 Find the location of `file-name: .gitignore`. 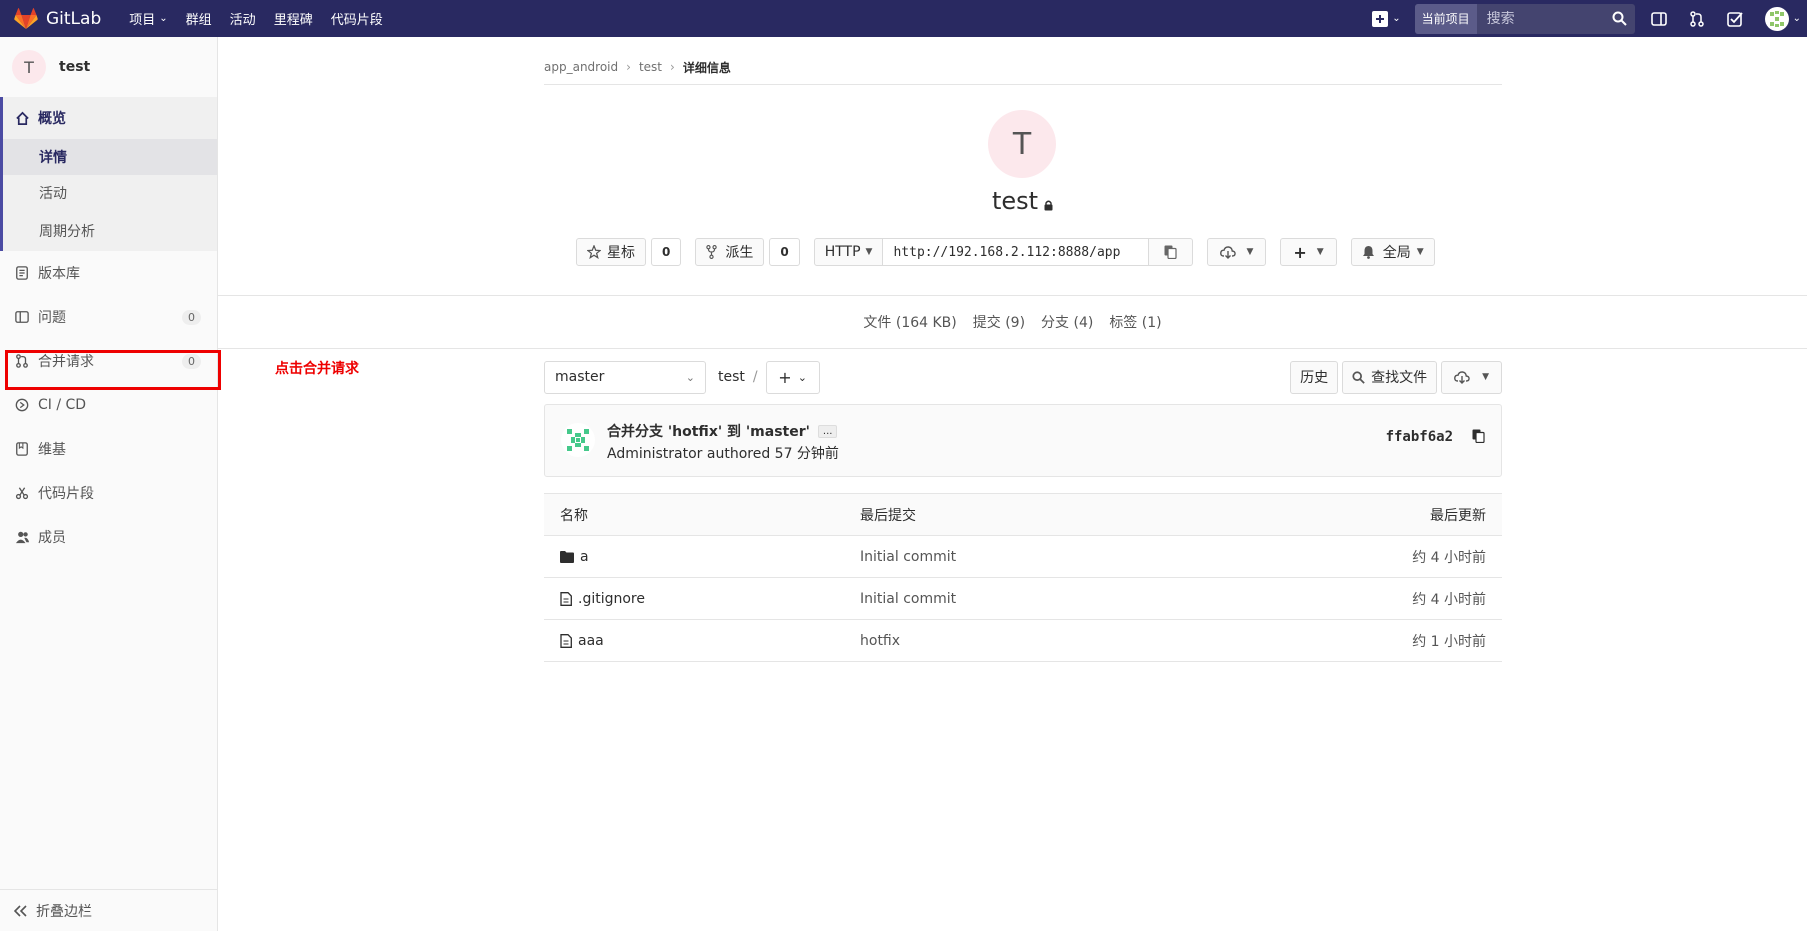

file-name: .gitignore is located at coordinates (611, 598).